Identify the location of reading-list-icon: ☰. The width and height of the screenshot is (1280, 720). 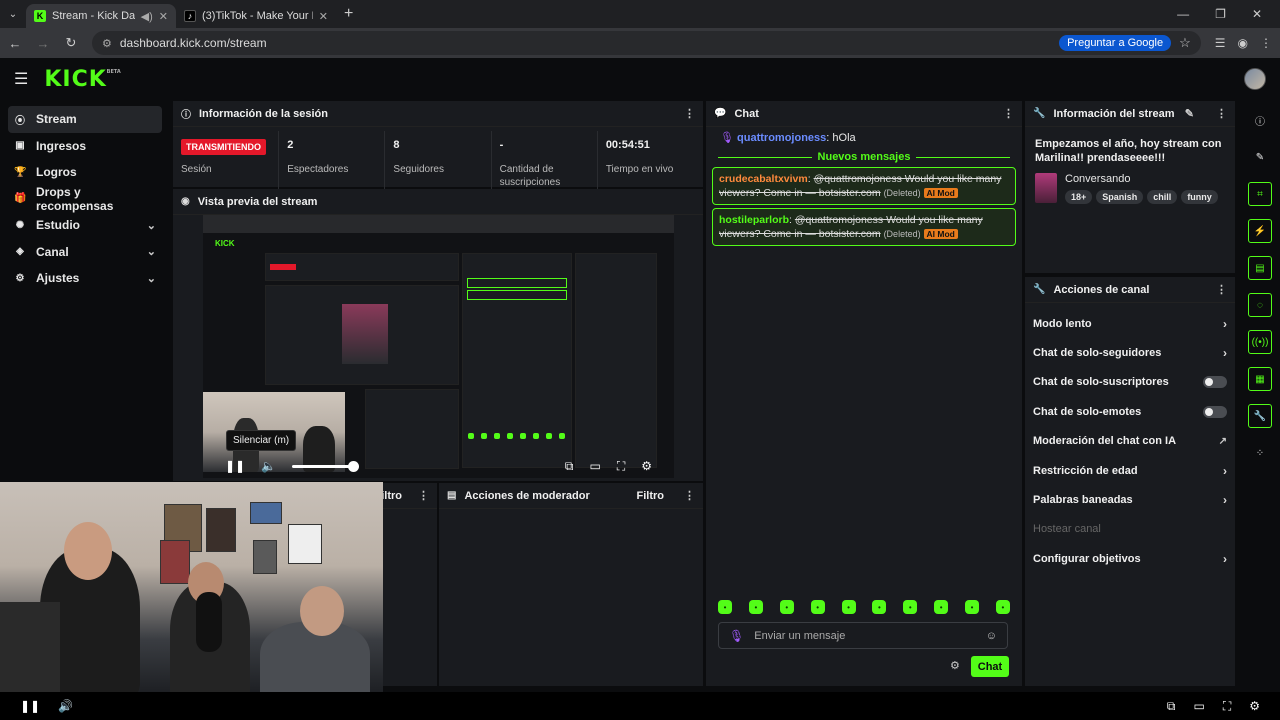
(1220, 43).